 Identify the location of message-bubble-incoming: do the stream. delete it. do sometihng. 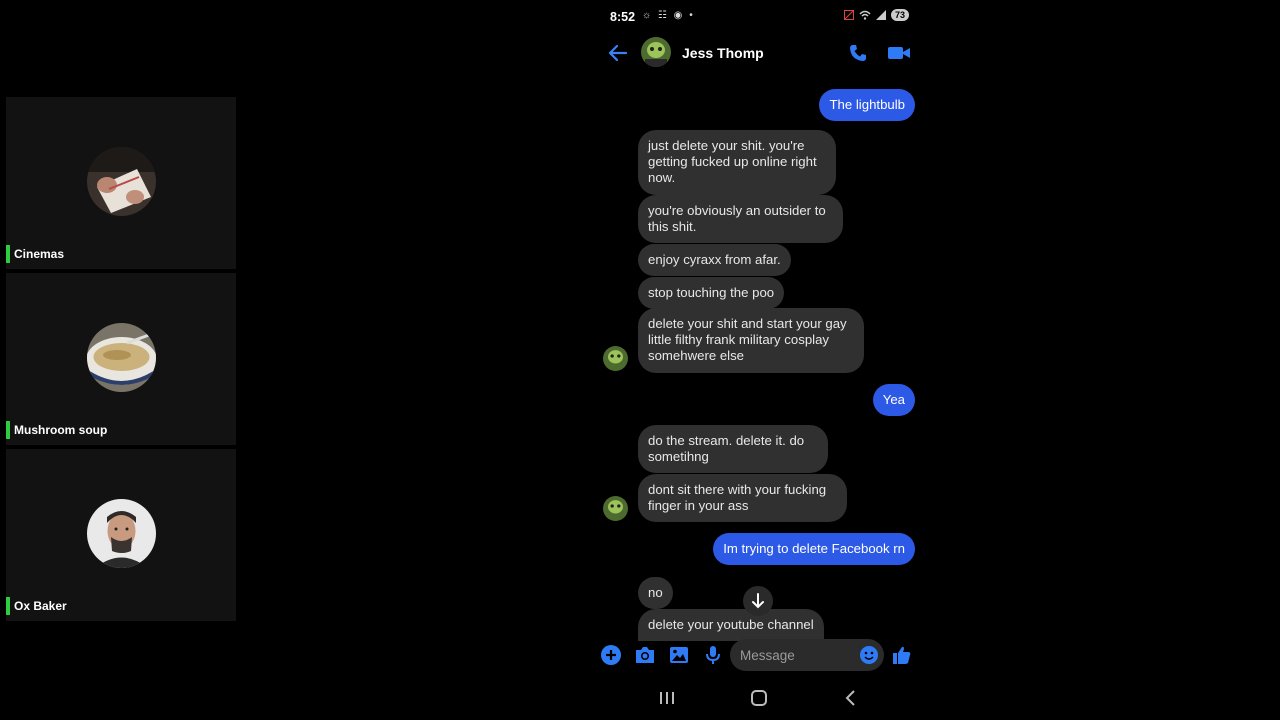
(733, 449).